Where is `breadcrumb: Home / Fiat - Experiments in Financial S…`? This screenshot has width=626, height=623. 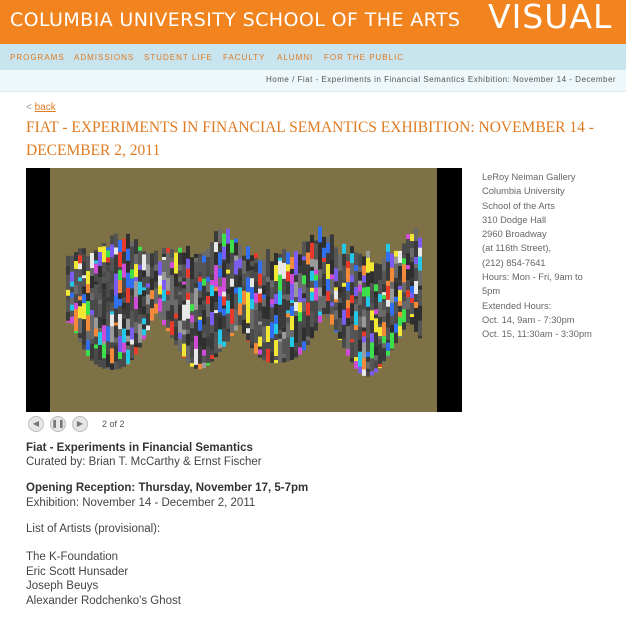 breadcrumb: Home / Fiat - Experiments in Financial S… is located at coordinates (441, 79).